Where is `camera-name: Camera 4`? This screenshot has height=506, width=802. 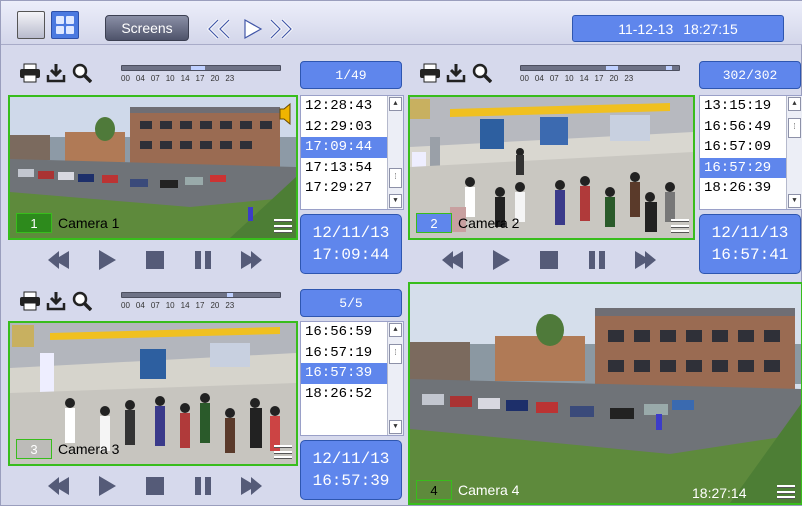 camera-name: Camera 4 is located at coordinates (489, 490).